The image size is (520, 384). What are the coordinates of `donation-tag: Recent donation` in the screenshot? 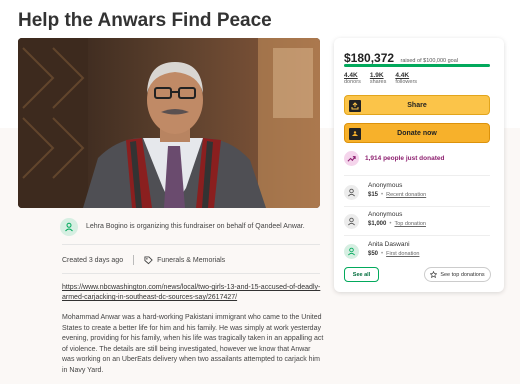 It's located at (406, 195).